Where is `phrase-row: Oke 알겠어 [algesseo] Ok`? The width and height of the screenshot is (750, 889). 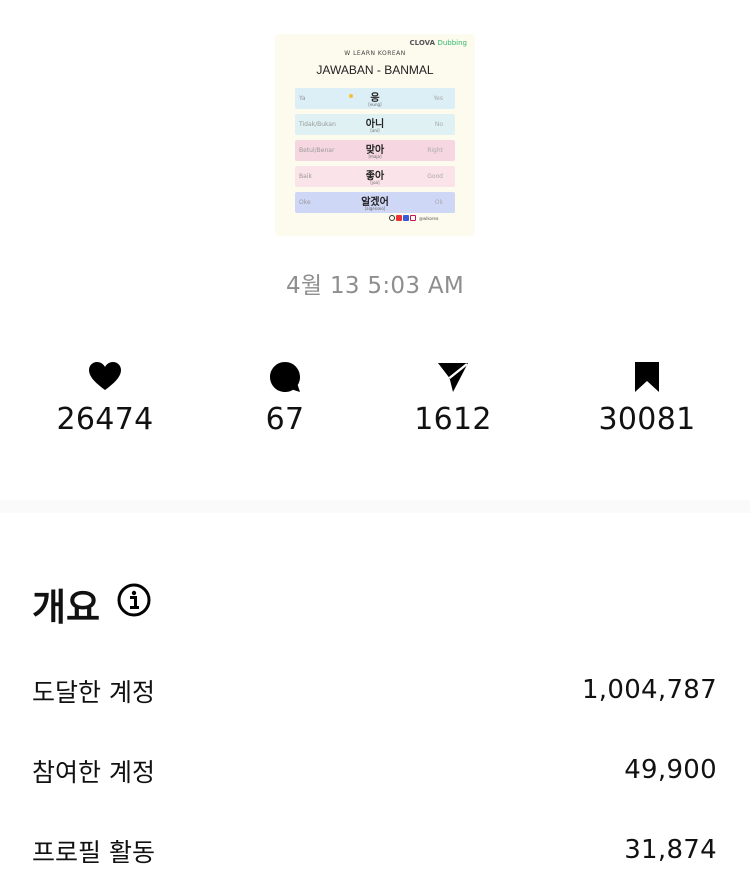 phrase-row: Oke 알겠어 [algesseo] Ok is located at coordinates (375, 202).